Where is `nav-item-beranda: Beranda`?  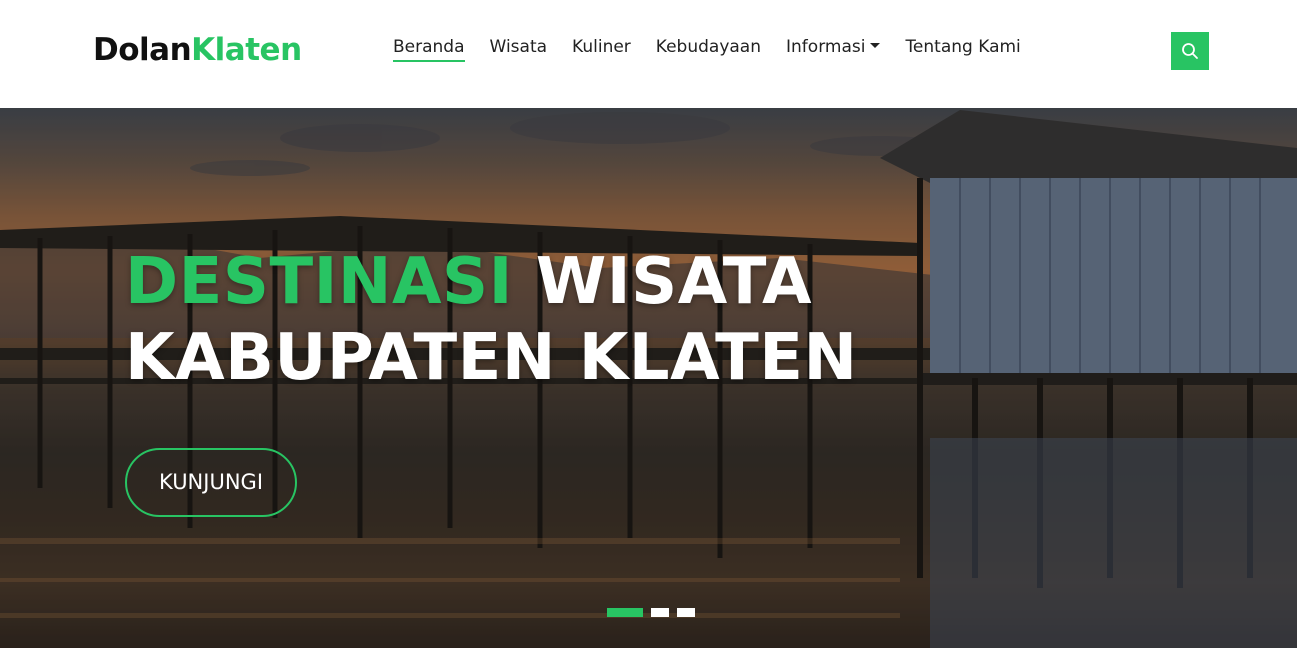
nav-item-beranda: Beranda is located at coordinates (429, 48).